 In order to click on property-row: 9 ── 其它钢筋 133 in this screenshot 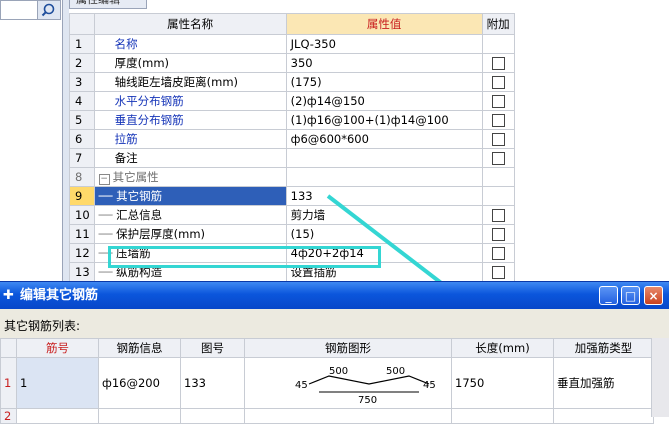, I will do `click(292, 196)`.